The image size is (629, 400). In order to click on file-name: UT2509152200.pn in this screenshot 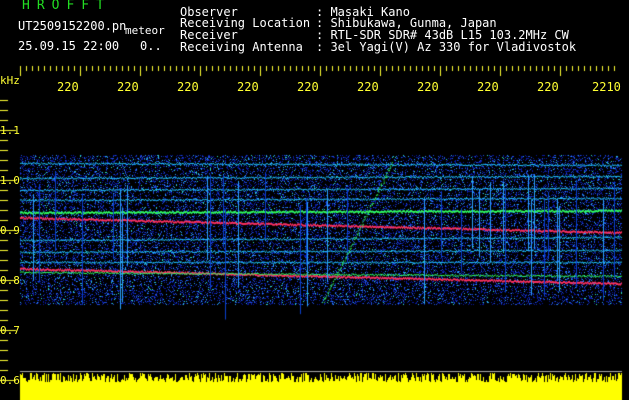, I will do `click(72, 26)`.